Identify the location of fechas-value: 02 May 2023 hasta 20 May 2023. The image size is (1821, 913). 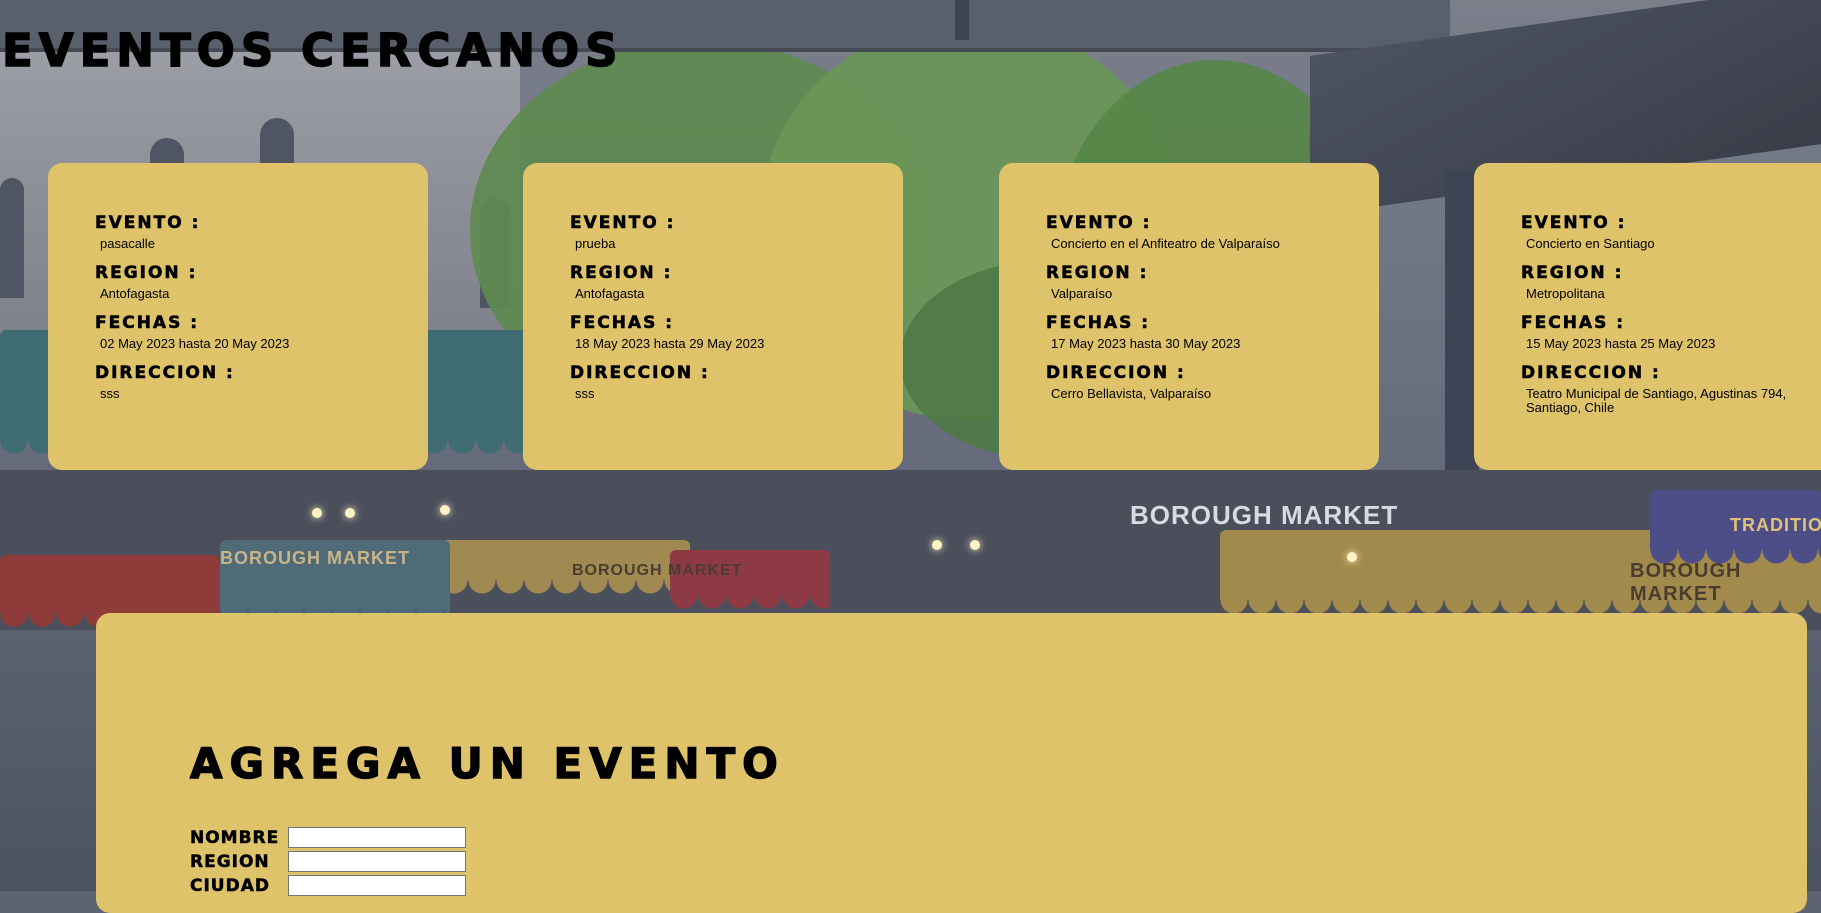
(195, 343).